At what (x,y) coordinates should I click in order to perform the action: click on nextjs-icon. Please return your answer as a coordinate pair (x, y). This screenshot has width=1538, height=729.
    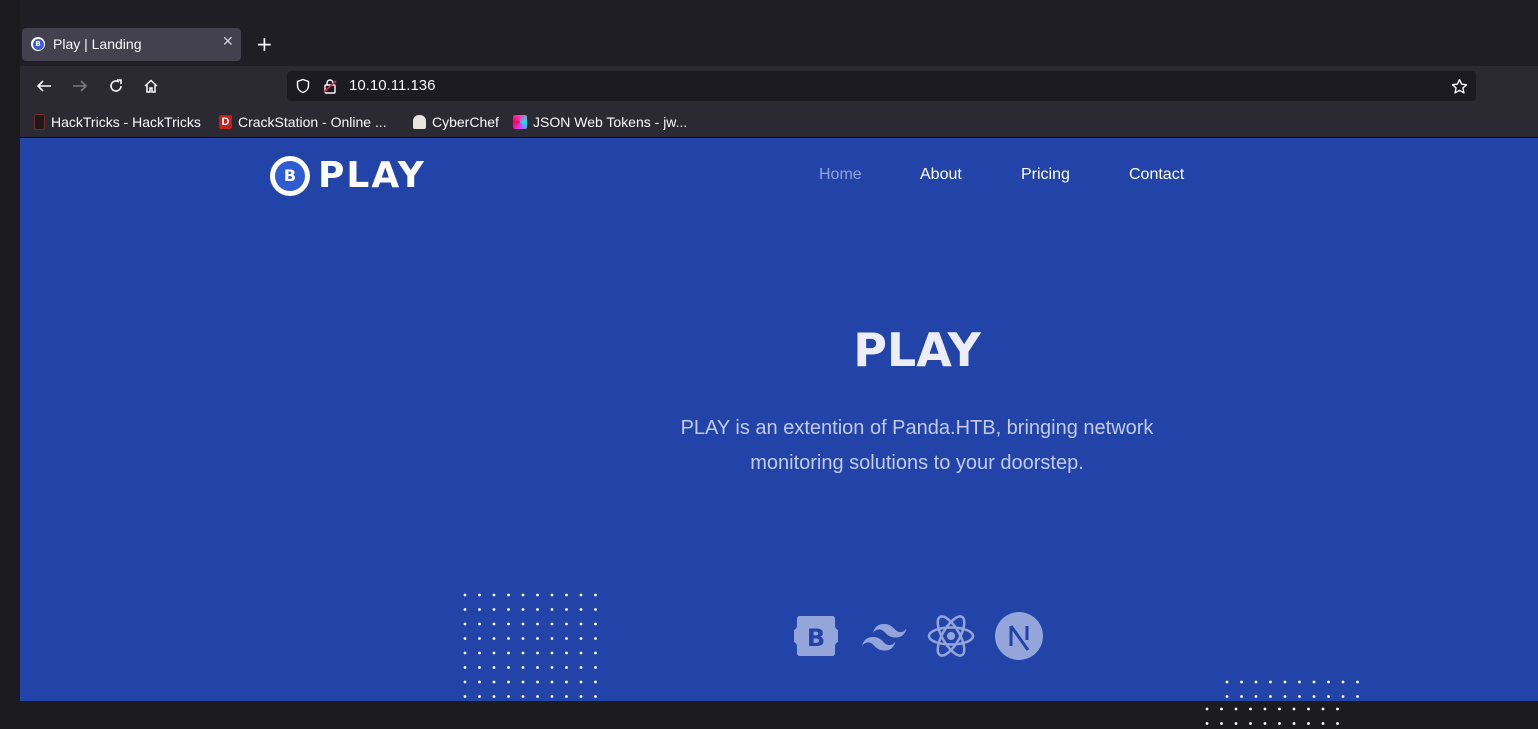
    Looking at the image, I should click on (1019, 636).